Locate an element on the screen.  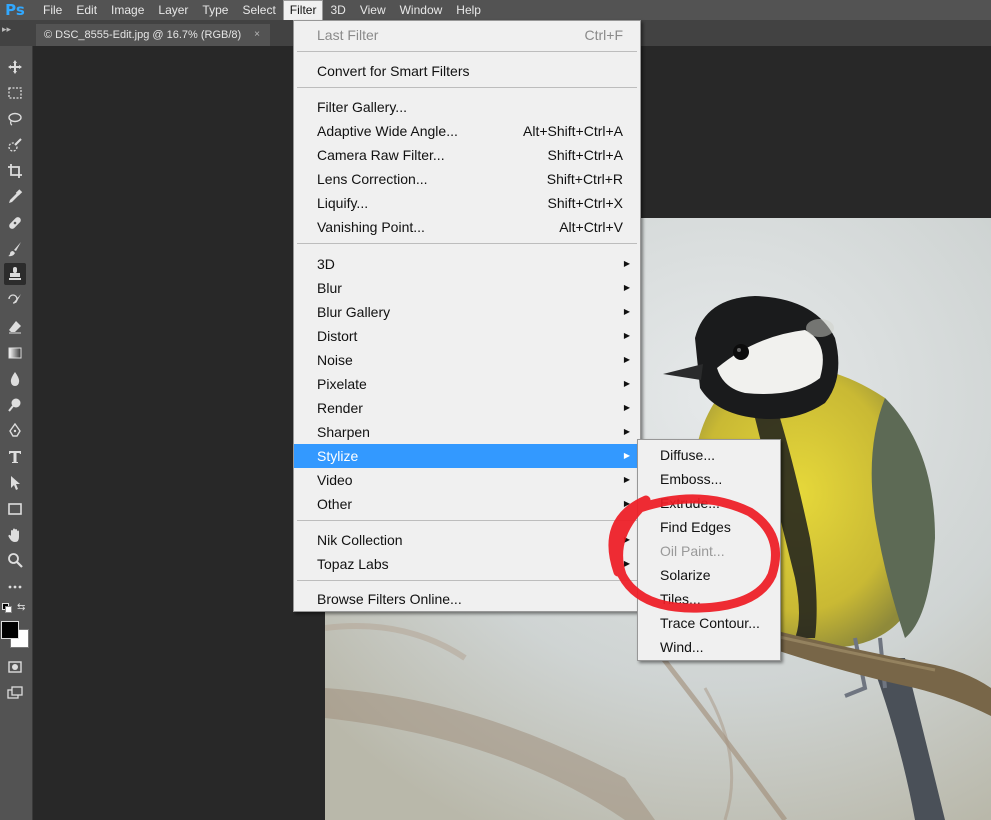
menu-item-3d: 3D ▶ is located at coordinates (467, 264).